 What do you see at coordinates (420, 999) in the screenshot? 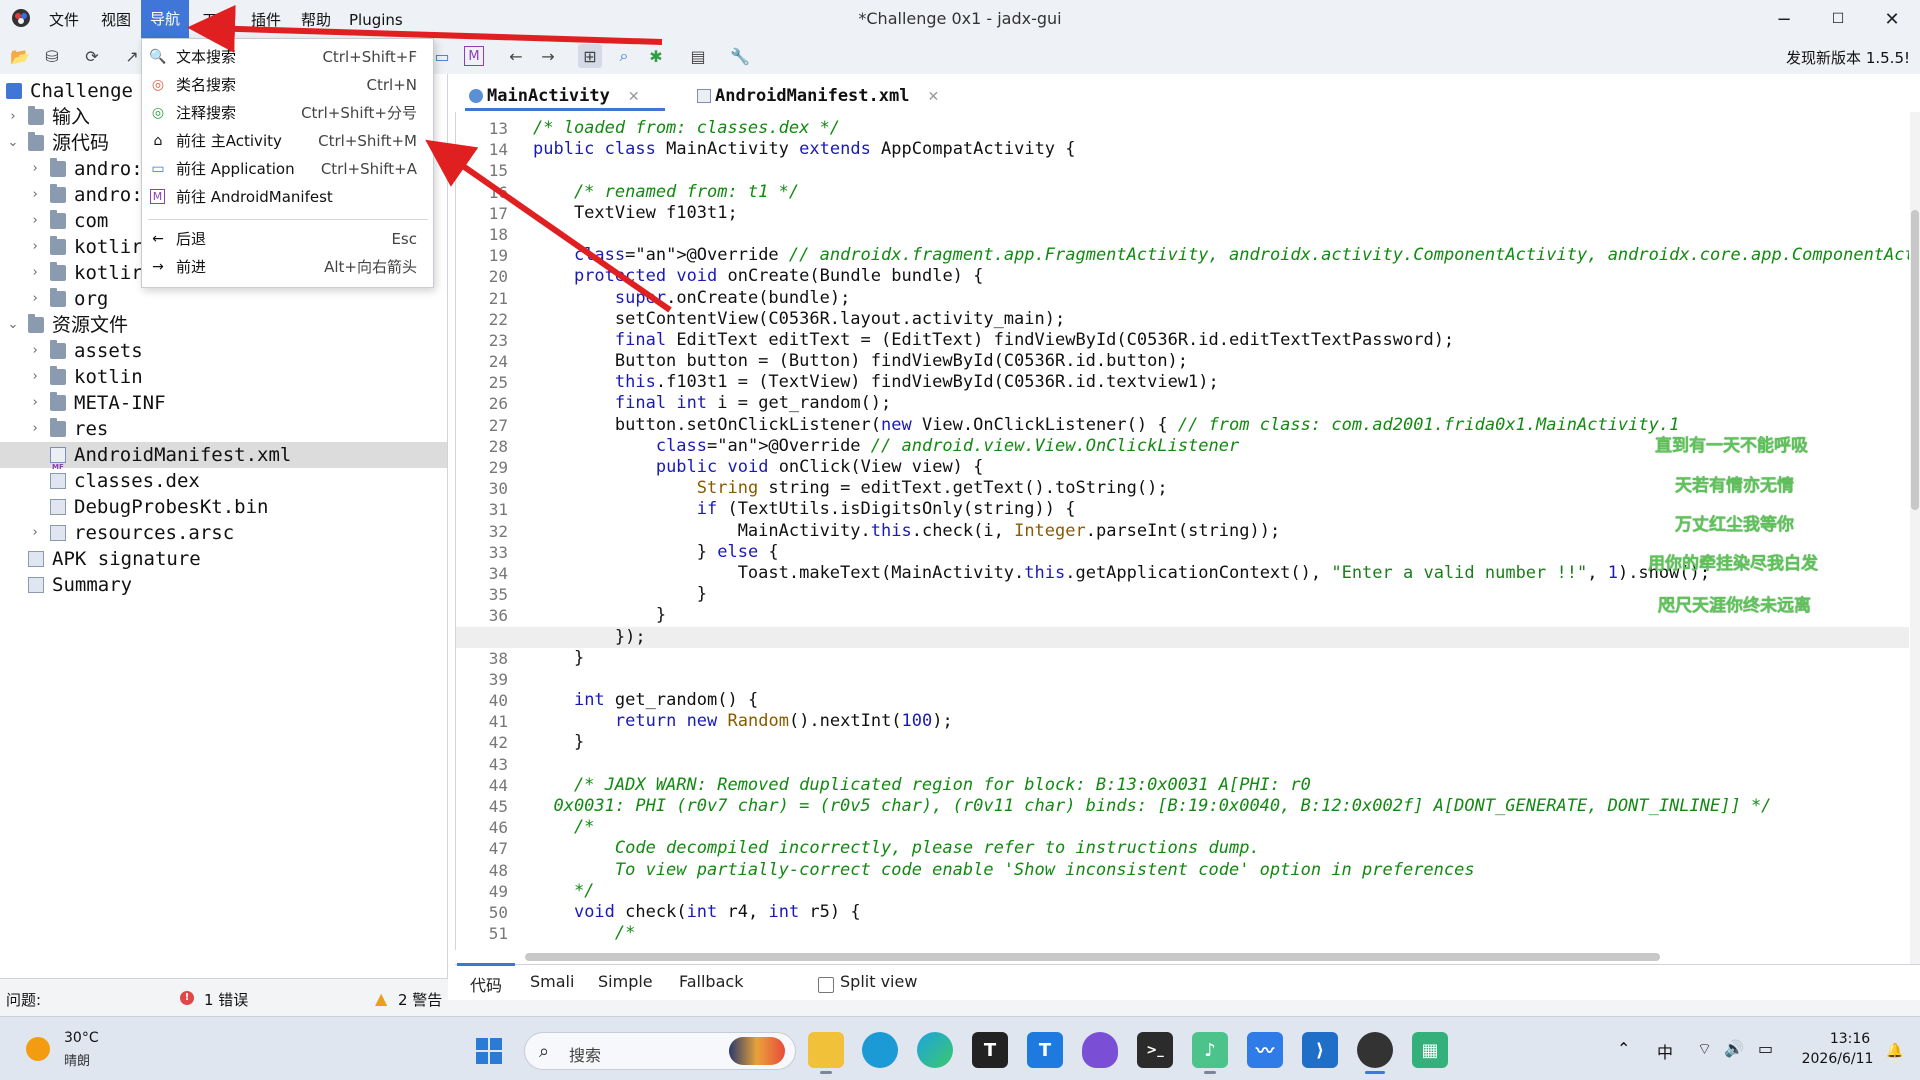
I see `warning-count: 2 警告` at bounding box center [420, 999].